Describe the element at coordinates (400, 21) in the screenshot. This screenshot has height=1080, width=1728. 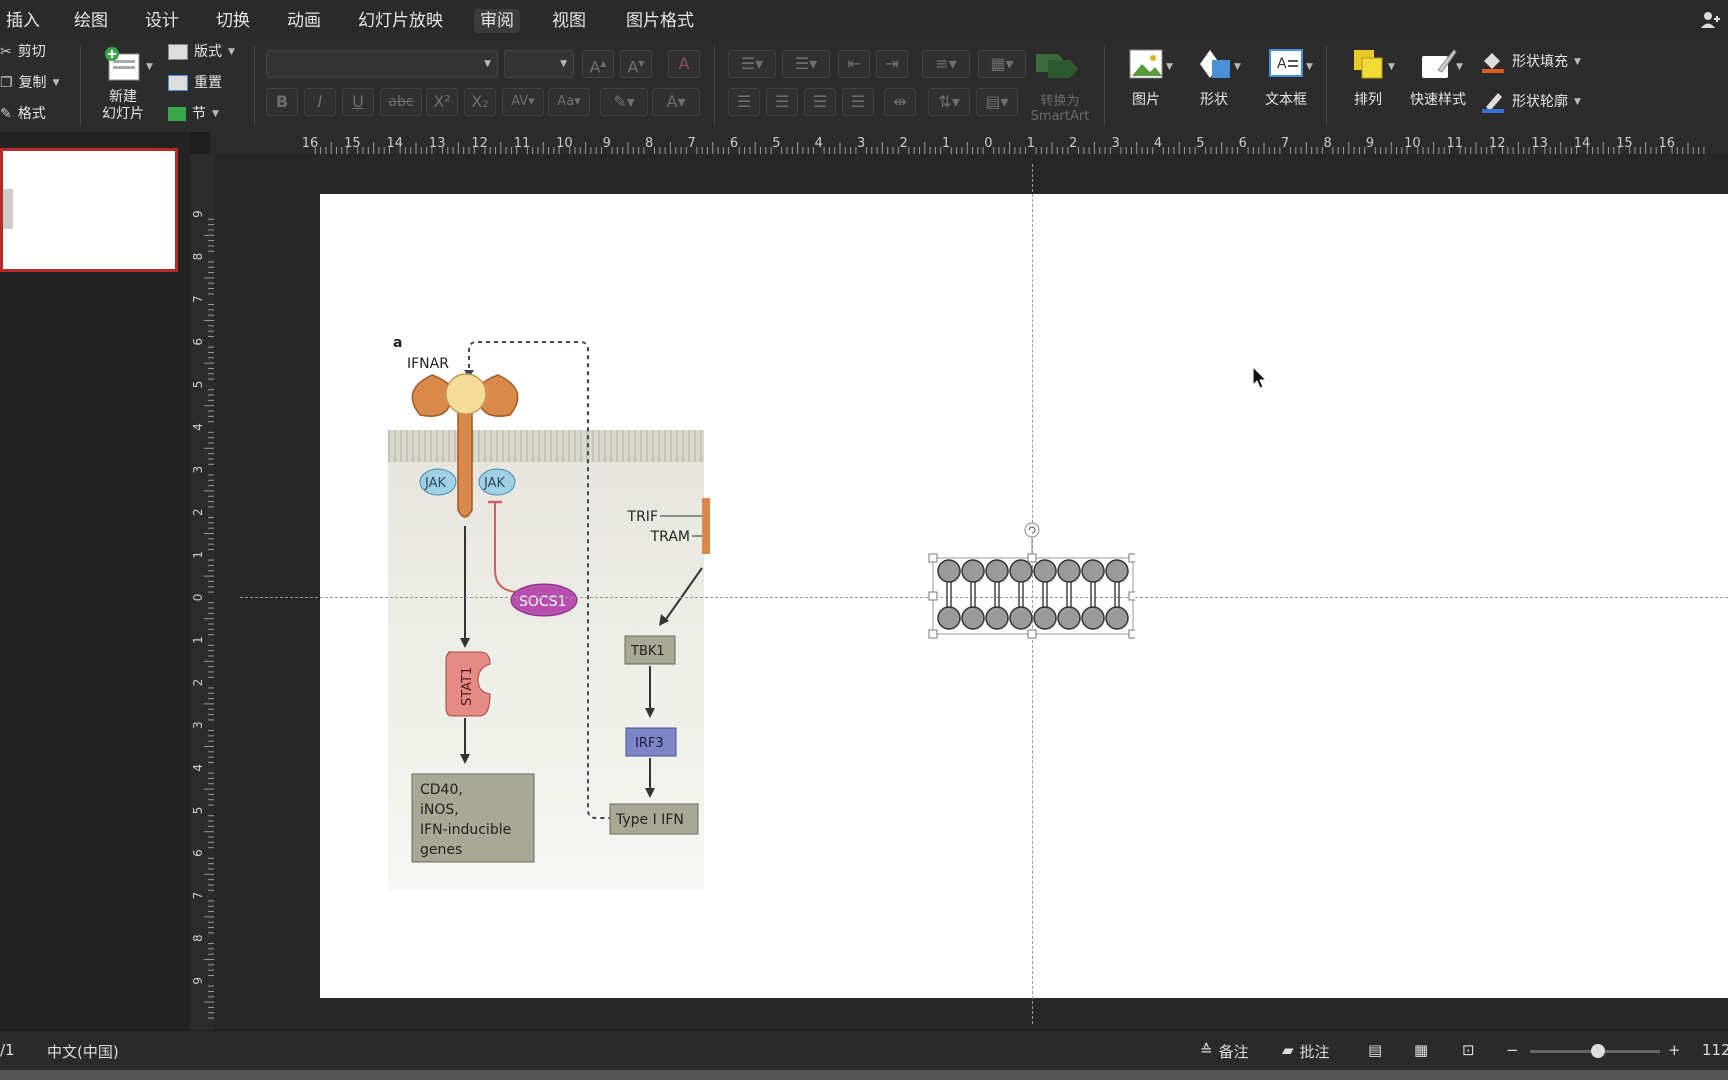
I see `tab-slideshow: 幻灯片放映` at that location.